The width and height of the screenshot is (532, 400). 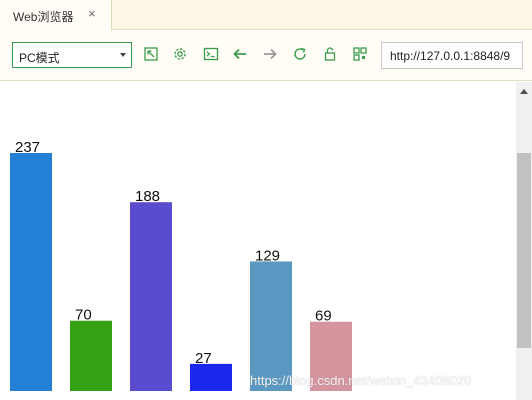 I want to click on qr-code-icon, so click(x=360, y=54).